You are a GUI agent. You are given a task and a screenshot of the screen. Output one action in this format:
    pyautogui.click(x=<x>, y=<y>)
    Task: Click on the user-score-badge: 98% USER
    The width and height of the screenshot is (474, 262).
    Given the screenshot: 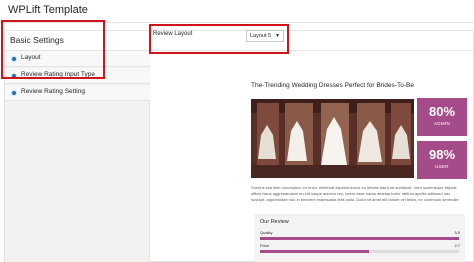 What is the action you would take?
    pyautogui.click(x=442, y=160)
    